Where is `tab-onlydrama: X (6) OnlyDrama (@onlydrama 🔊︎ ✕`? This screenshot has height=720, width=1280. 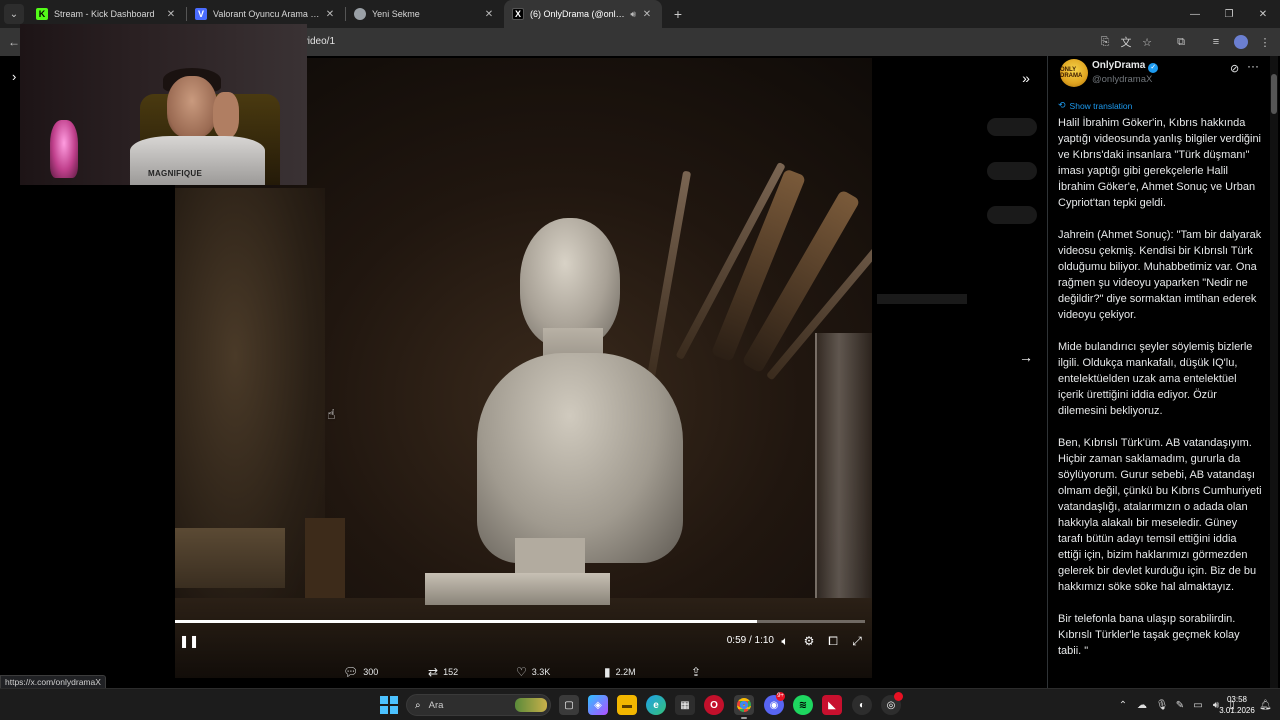
tab-onlydrama: X (6) OnlyDrama (@onlydrama 🔊︎ ✕ is located at coordinates (583, 14).